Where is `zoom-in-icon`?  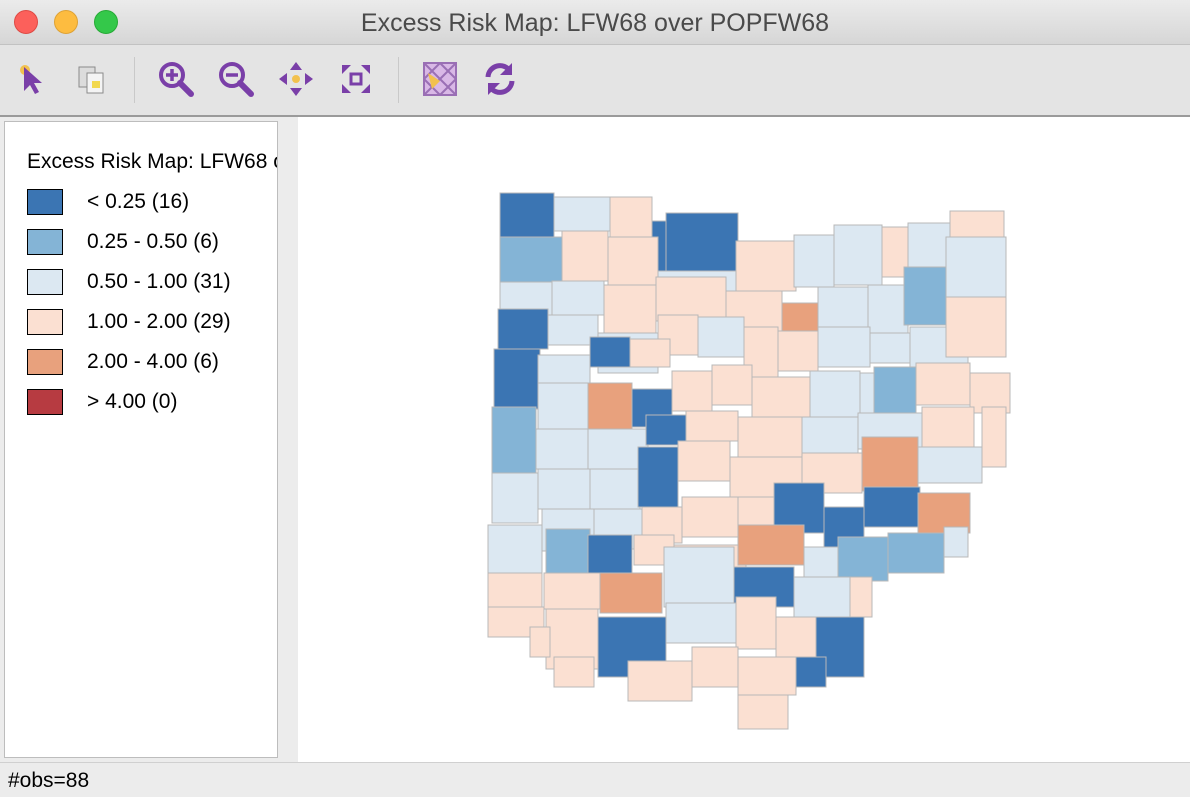 zoom-in-icon is located at coordinates (176, 79).